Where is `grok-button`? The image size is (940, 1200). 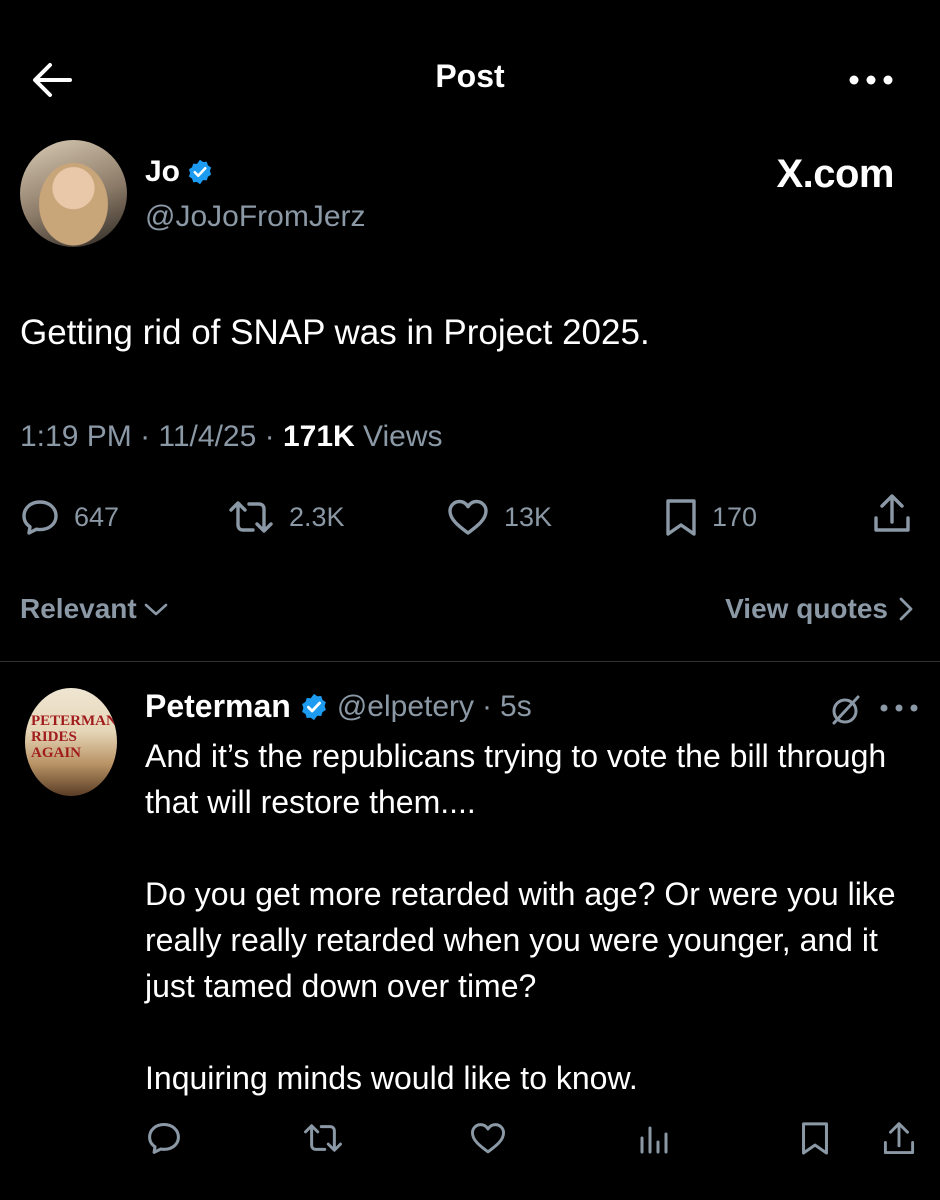 grok-button is located at coordinates (846, 710).